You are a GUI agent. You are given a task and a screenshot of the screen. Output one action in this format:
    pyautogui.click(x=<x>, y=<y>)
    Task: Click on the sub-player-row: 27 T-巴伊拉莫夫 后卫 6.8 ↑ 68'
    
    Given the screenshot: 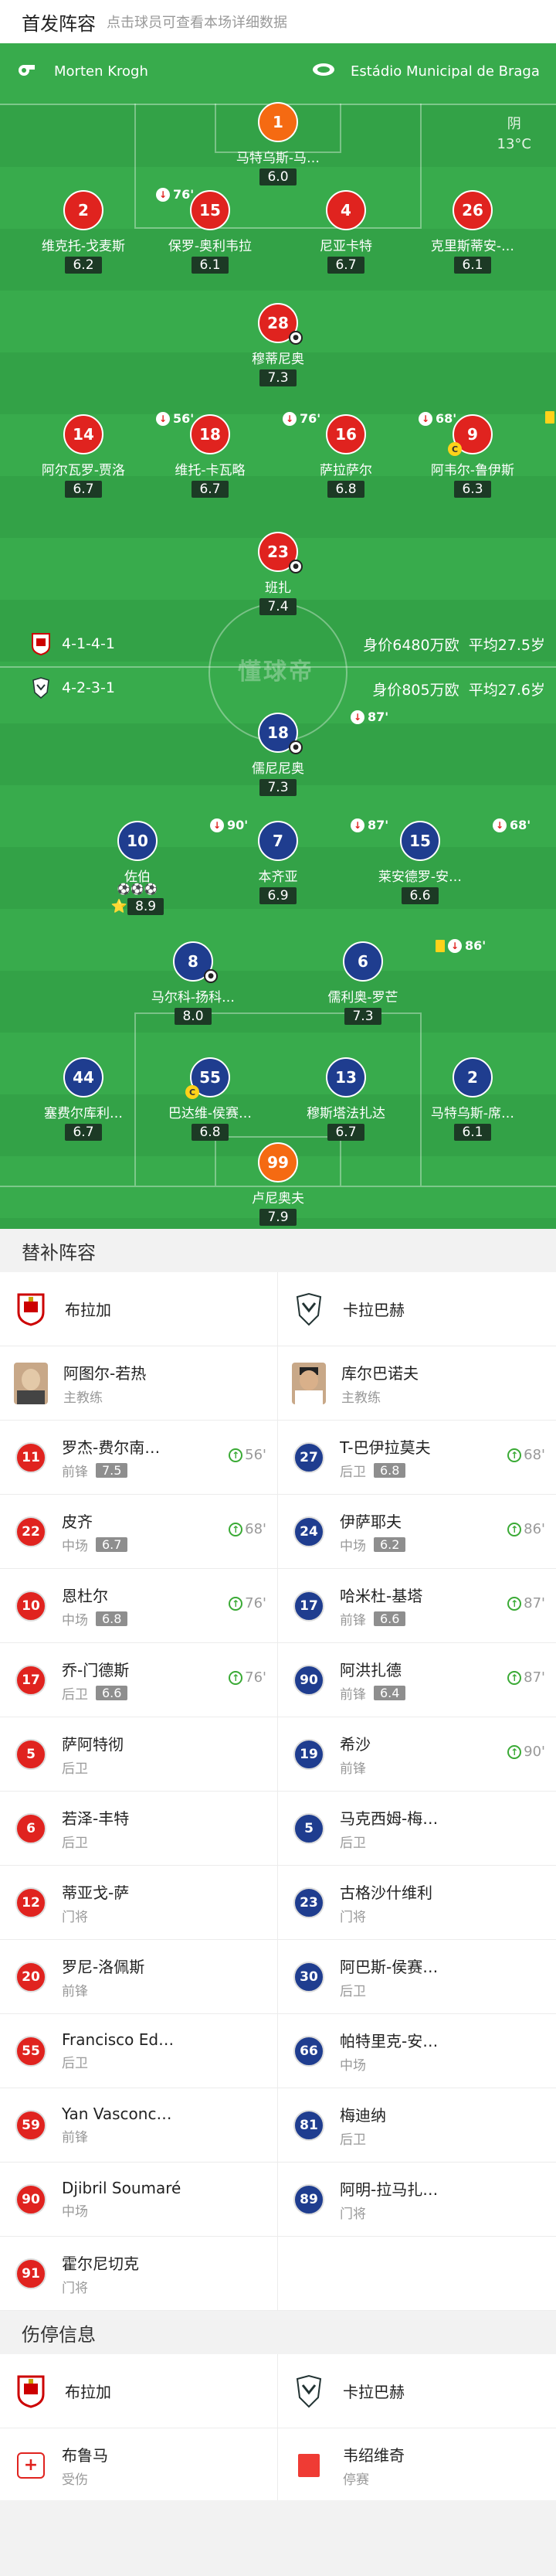 What is the action you would take?
    pyautogui.click(x=417, y=1457)
    